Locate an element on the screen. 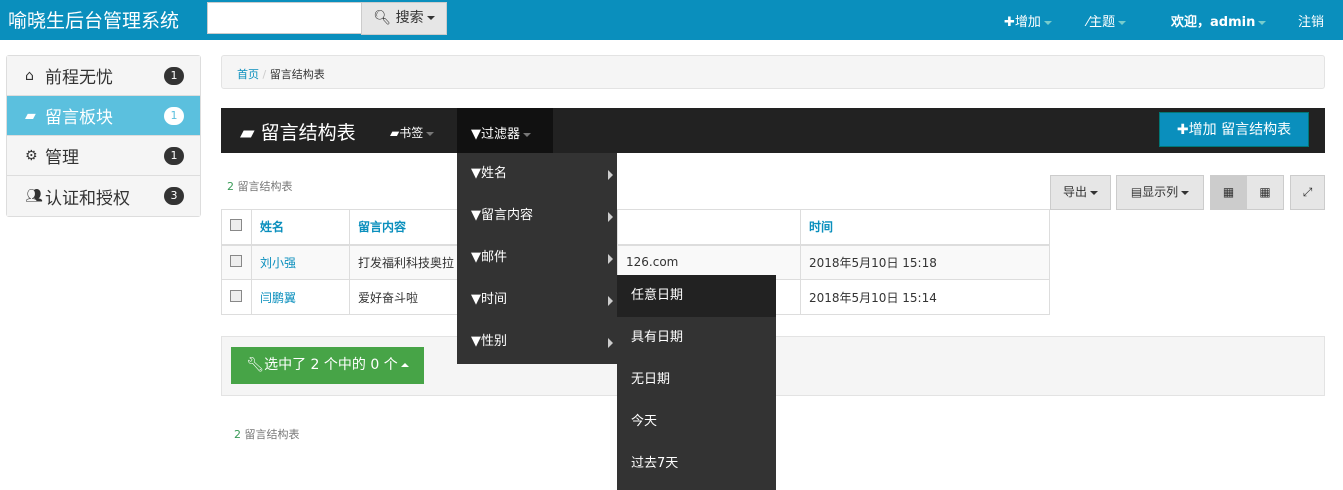 Image resolution: width=1343 pixels, height=490 pixels. sidebar: ⌂ 前程无忧 1 ▰ 留言板块 1 ⚙ 管理 1 👥︎ 认证和授权 3 is located at coordinates (103, 136).